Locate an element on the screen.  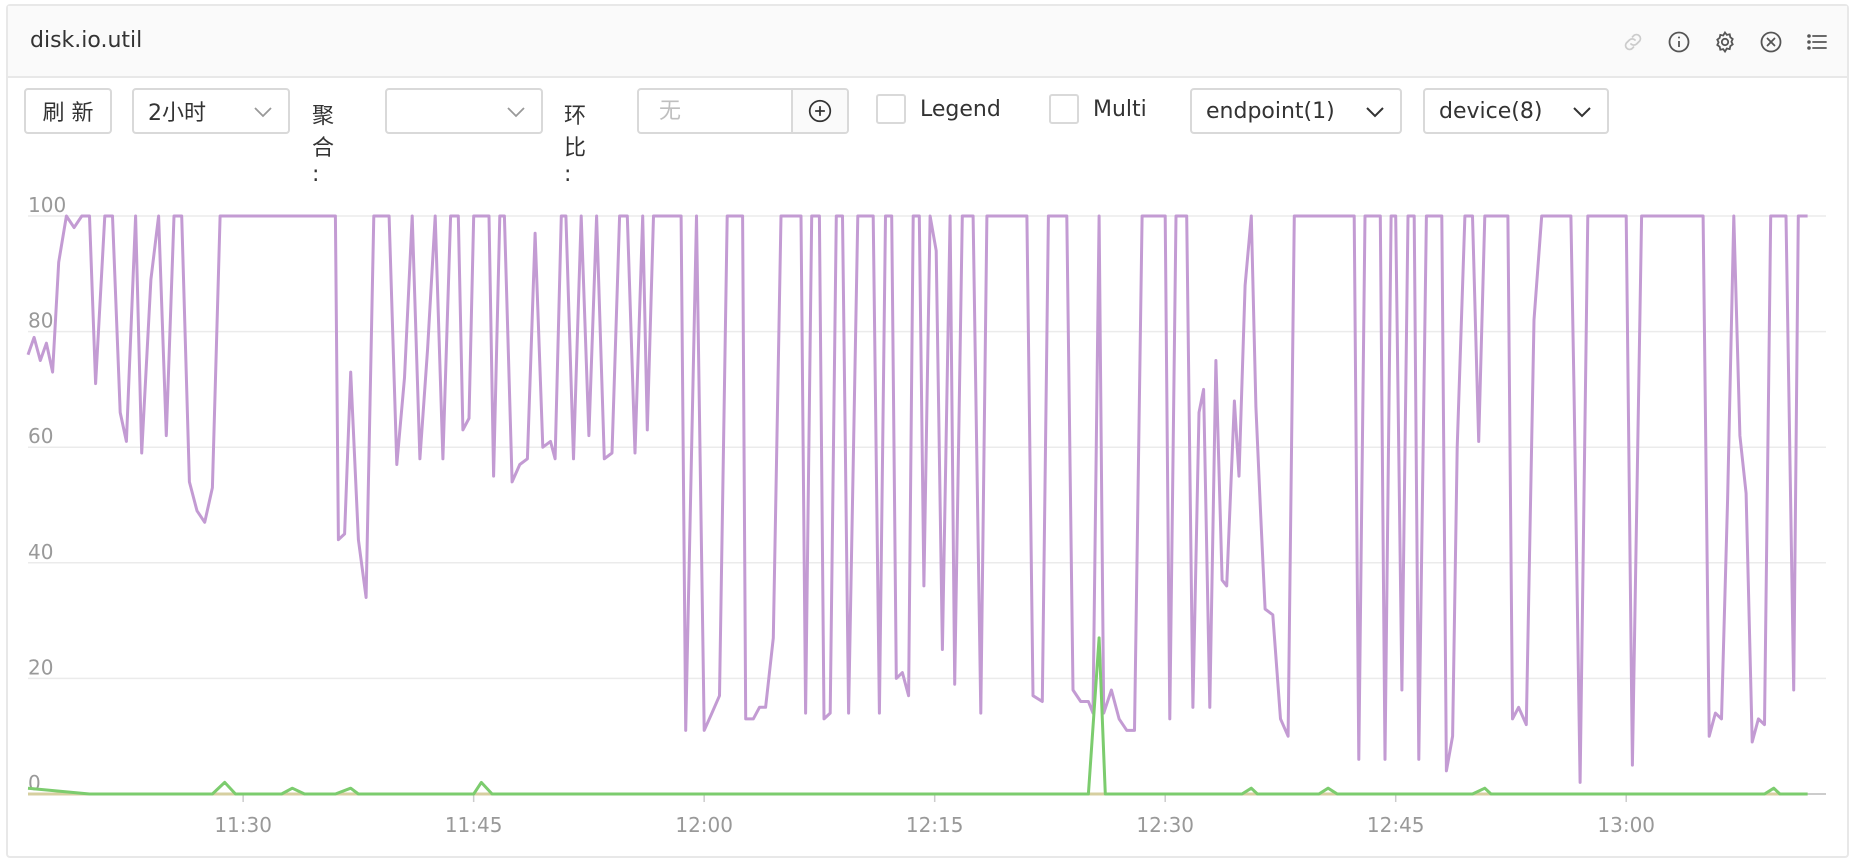
y-tick-label: 100 is located at coordinates (47, 205).